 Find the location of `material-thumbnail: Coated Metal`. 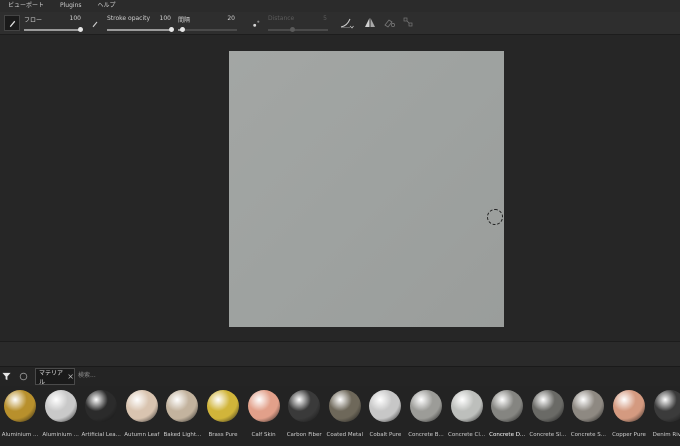

material-thumbnail: Coated Metal is located at coordinates (345, 414).